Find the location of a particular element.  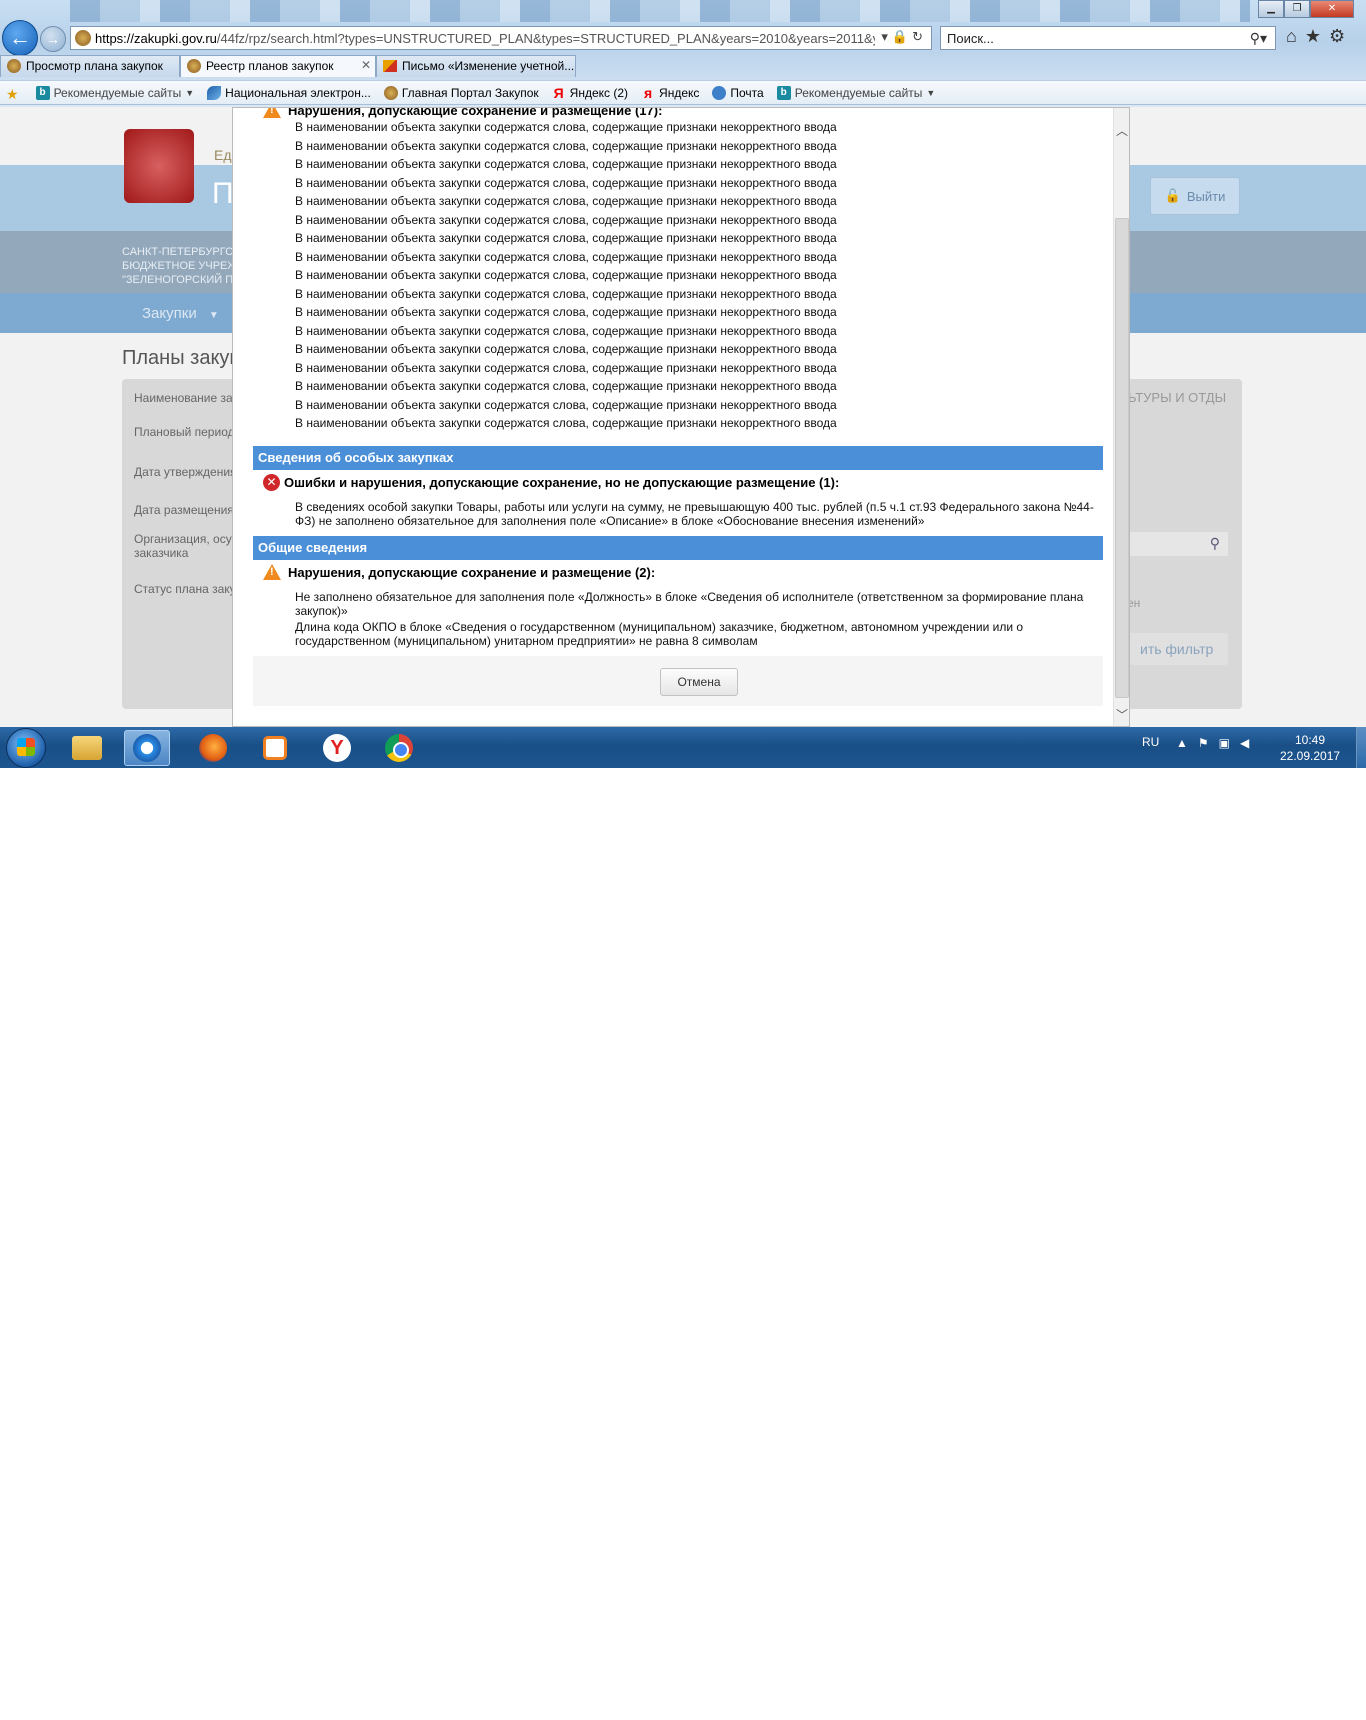

org-line: "ЗЕЛЕНОГОРСКИЙ П is located at coordinates (178, 280).